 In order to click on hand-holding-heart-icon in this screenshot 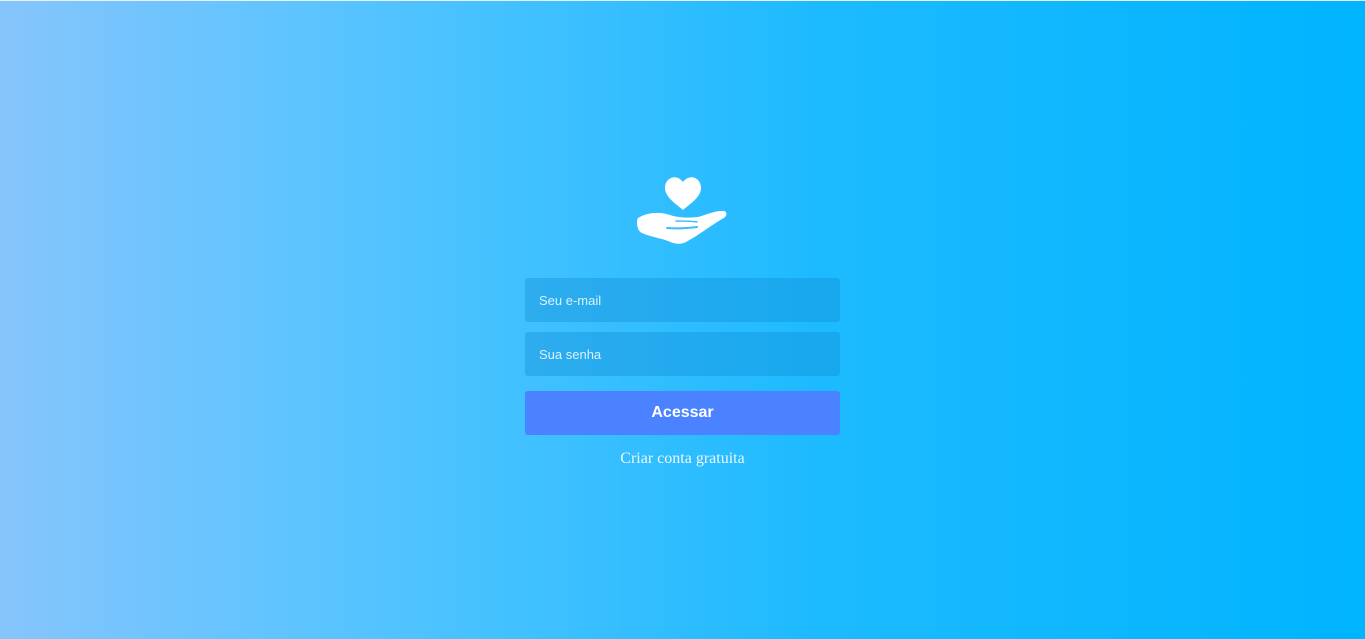, I will do `click(682, 210)`.